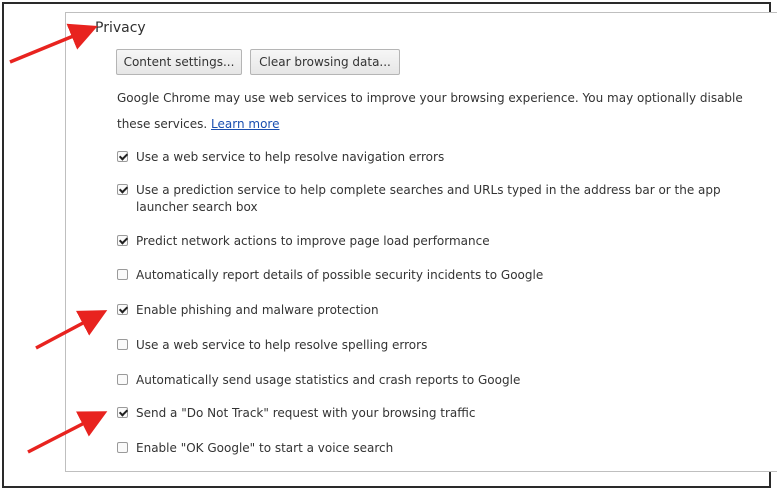 Image resolution: width=777 pixels, height=492 pixels. What do you see at coordinates (58, 238) in the screenshot?
I see `annotation-arrows` at bounding box center [58, 238].